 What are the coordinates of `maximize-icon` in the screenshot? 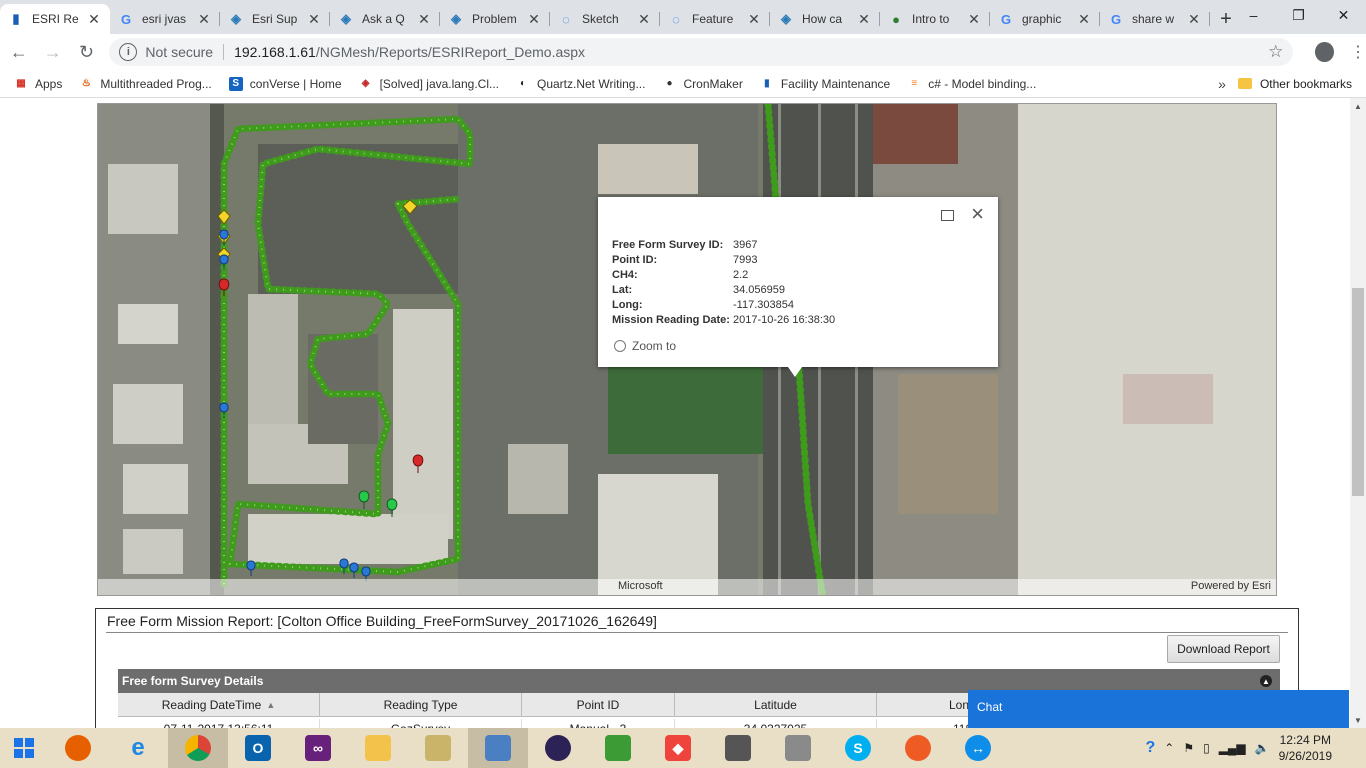 It's located at (947, 215).